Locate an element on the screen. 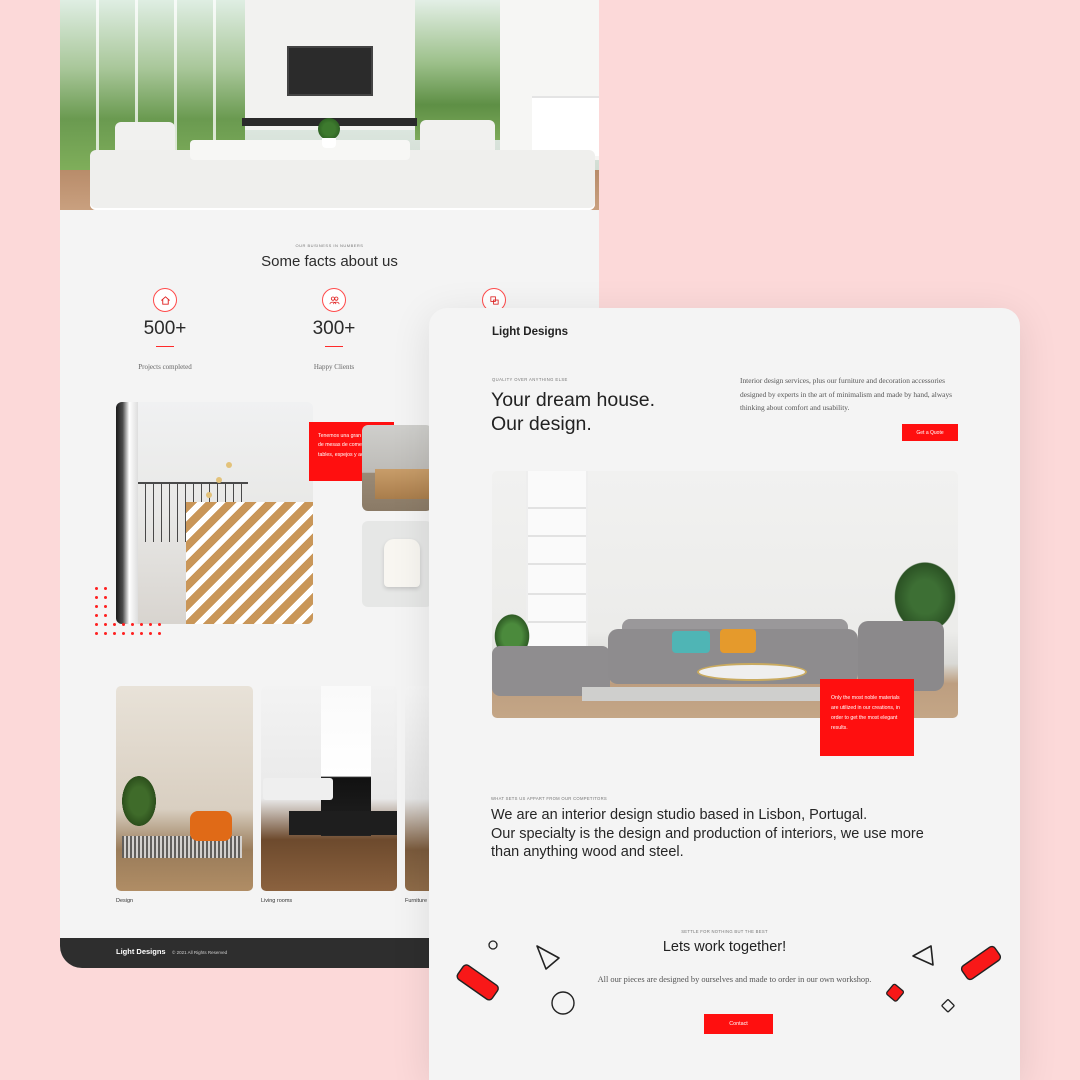 The image size is (1080, 1080). facts-title: Some facts about us is located at coordinates (329, 261).